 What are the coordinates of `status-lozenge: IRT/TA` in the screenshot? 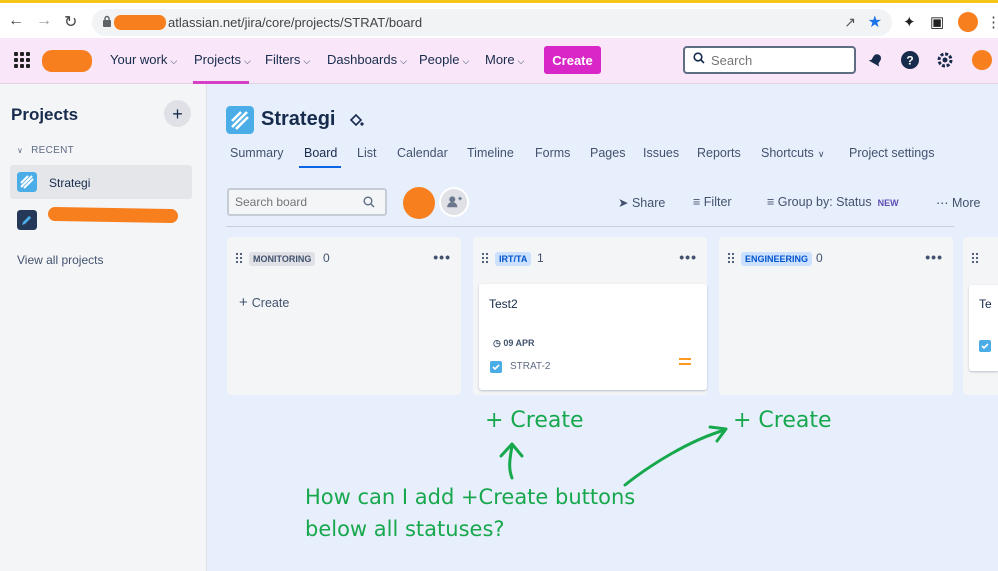 It's located at (513, 259).